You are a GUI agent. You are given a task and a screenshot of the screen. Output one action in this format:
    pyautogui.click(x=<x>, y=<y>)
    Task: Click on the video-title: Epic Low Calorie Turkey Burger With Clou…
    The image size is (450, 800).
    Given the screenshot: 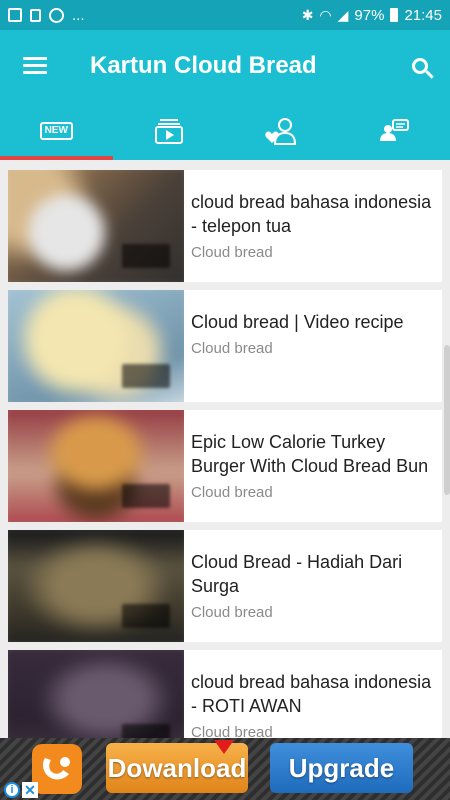 What is the action you would take?
    pyautogui.click(x=313, y=454)
    